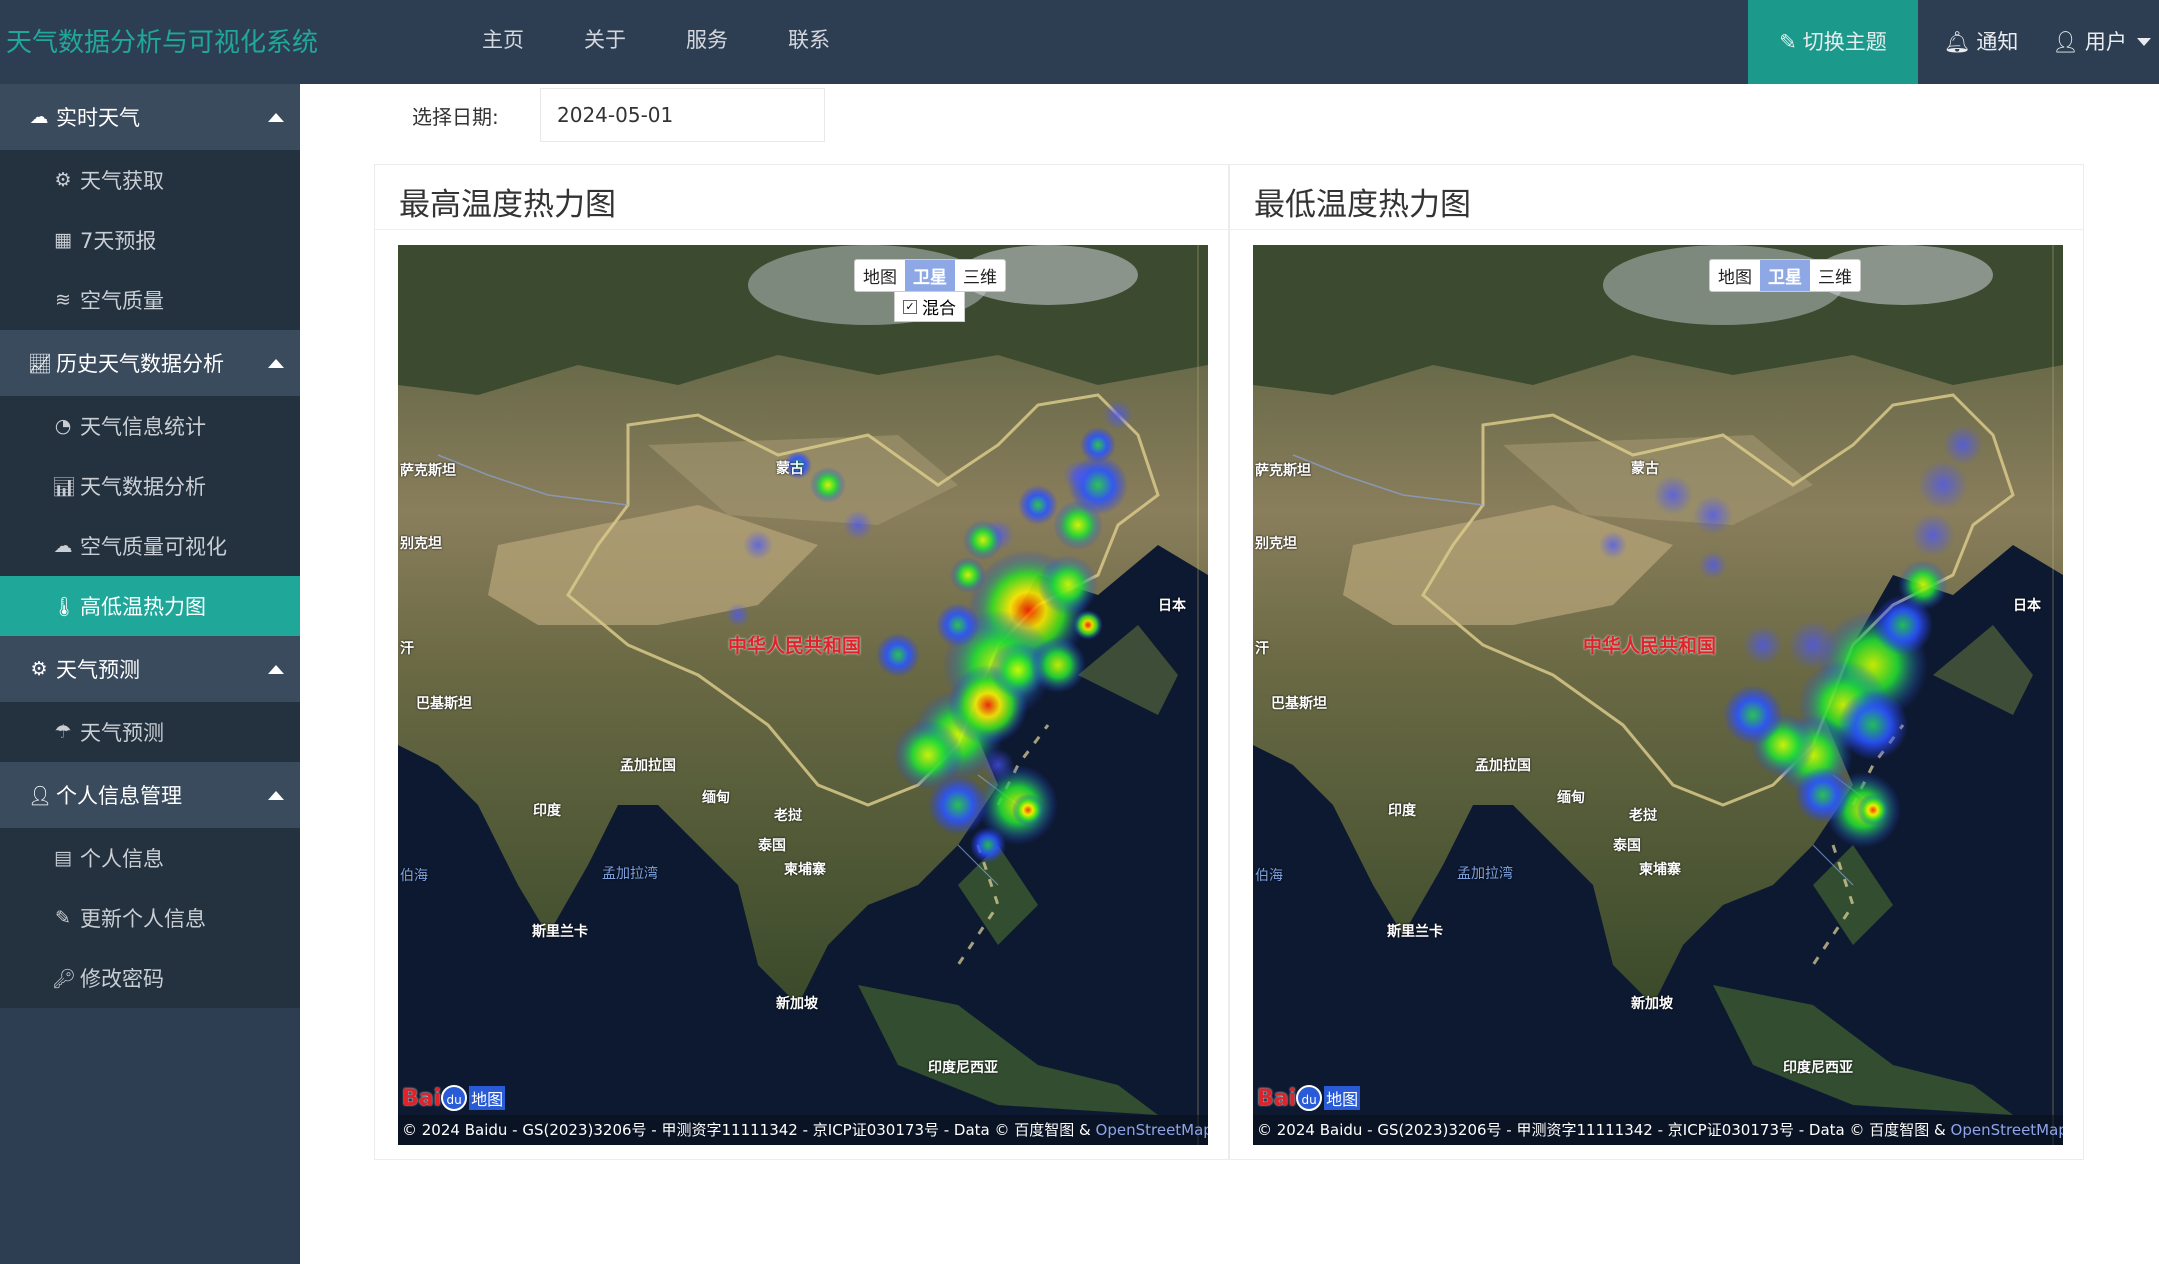 The height and width of the screenshot is (1264, 2159). I want to click on map-label-singapore: 新加坡, so click(797, 1004).